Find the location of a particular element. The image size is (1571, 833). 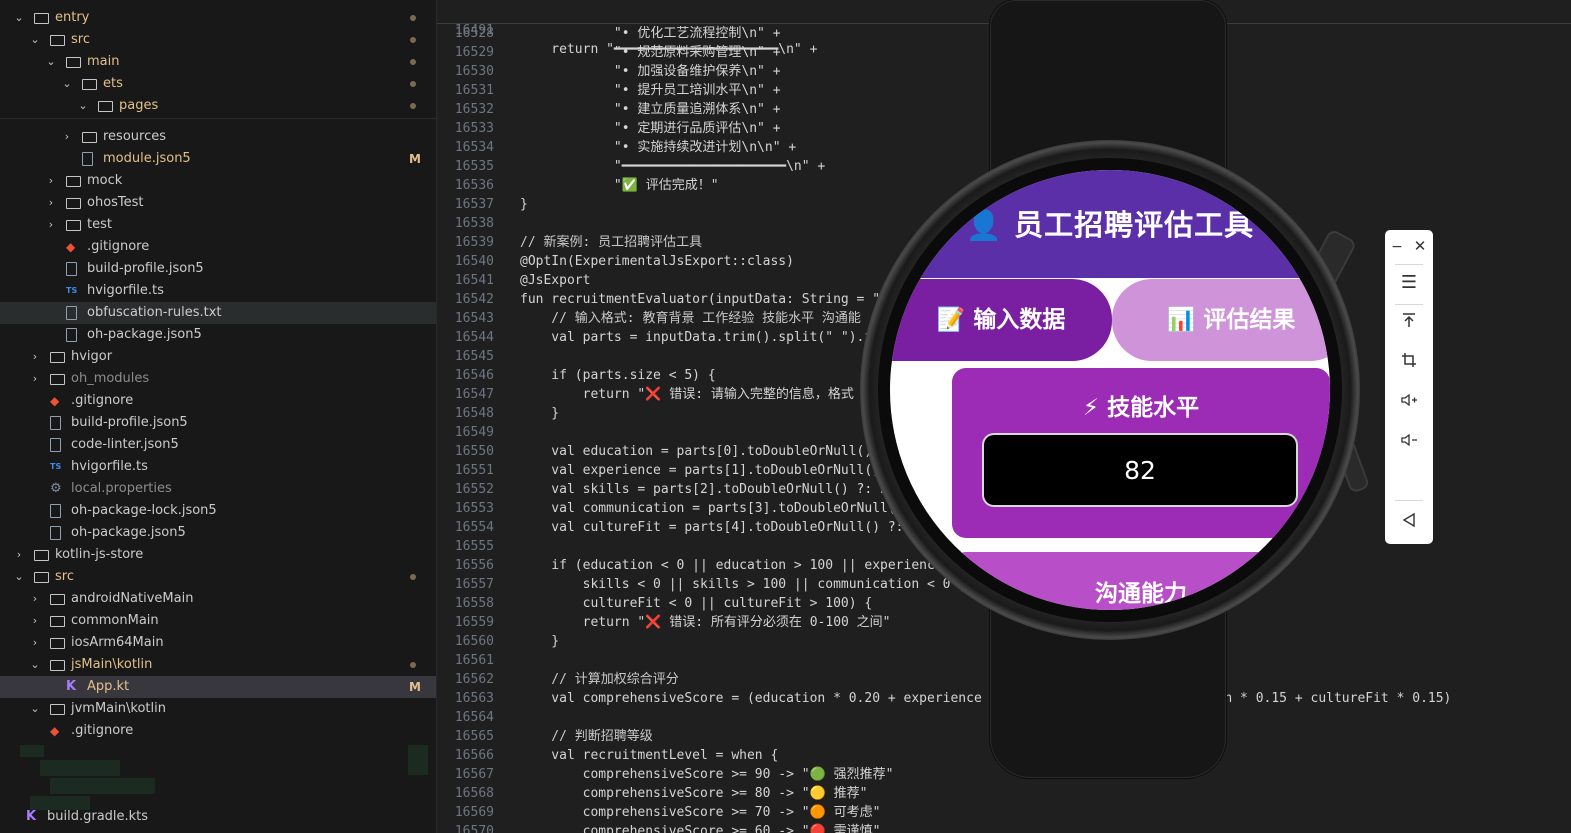

tree-item-label: src is located at coordinates (64, 576).